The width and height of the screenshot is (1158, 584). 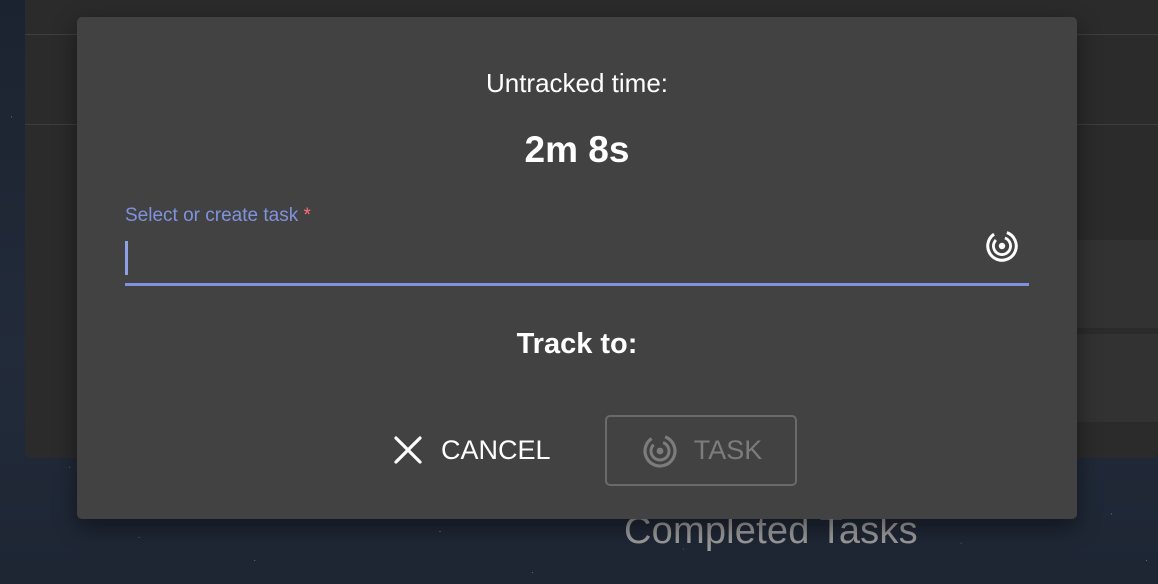 I want to click on track-to-label: Track to:, so click(x=577, y=344).